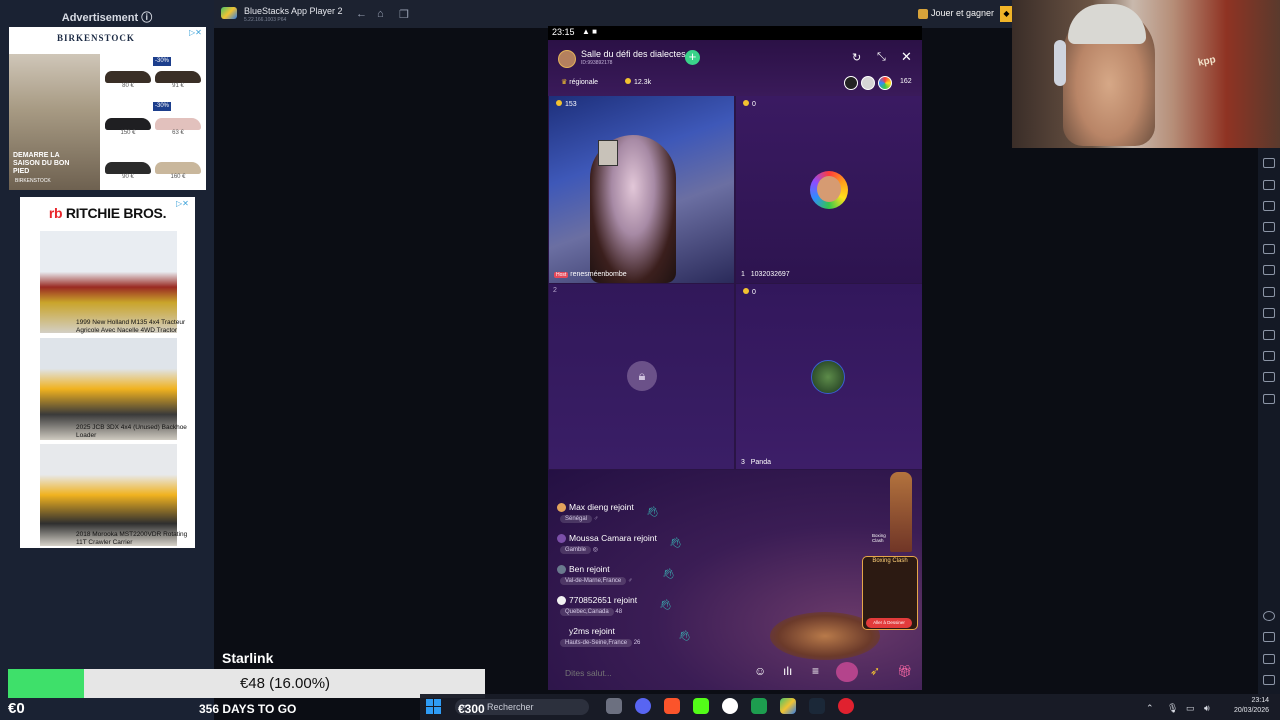 The height and width of the screenshot is (720, 1280). Describe the element at coordinates (1207, 708) in the screenshot. I see `volume-icon: 🔊︎` at that location.